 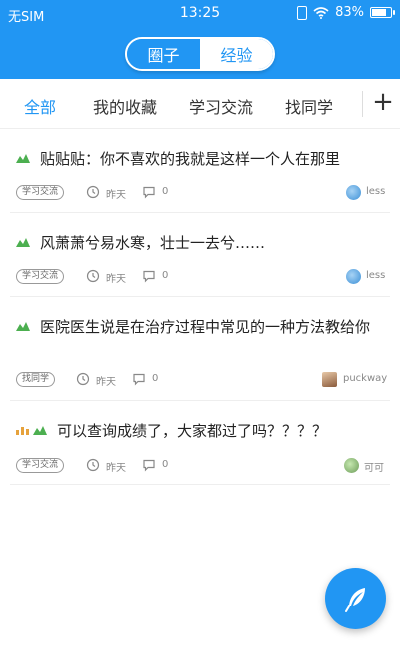 What do you see at coordinates (365, 378) in the screenshot?
I see `author-name: puckway` at bounding box center [365, 378].